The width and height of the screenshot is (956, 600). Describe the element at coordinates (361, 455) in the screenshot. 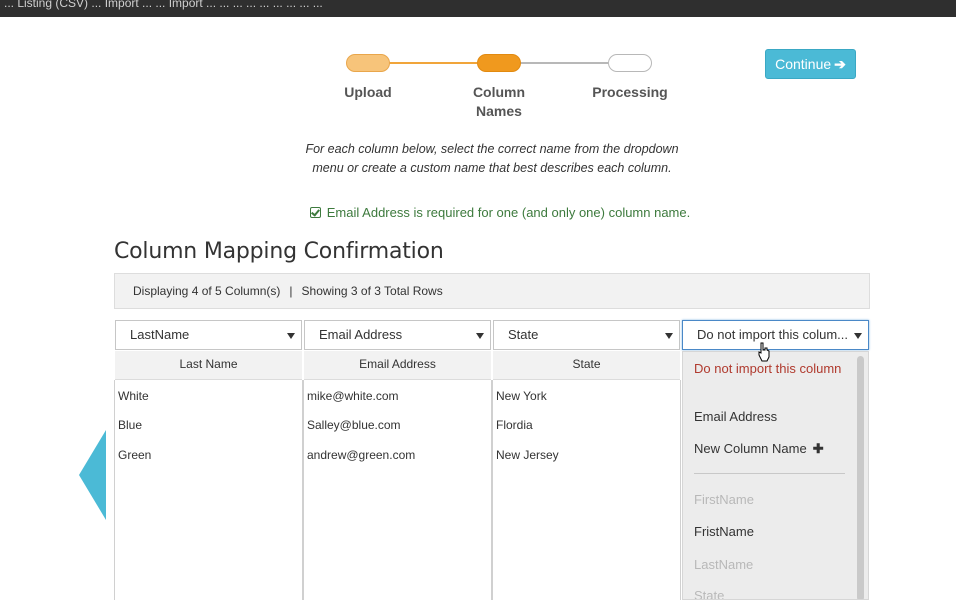

I see `table-cell: andrew@green.com` at that location.